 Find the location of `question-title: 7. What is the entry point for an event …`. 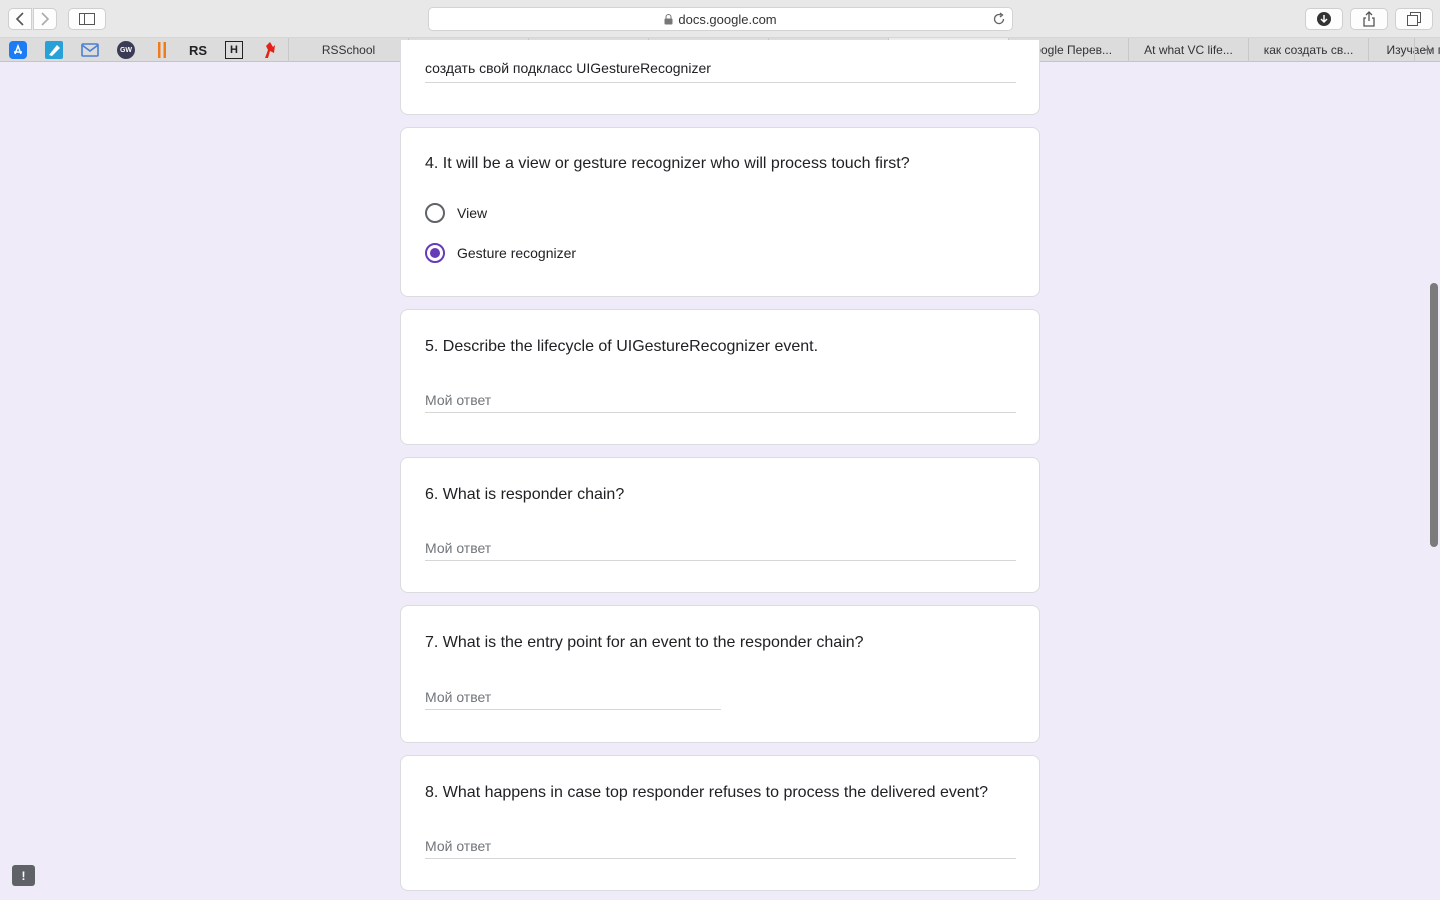

question-title: 7. What is the entry point for an event … is located at coordinates (644, 642).